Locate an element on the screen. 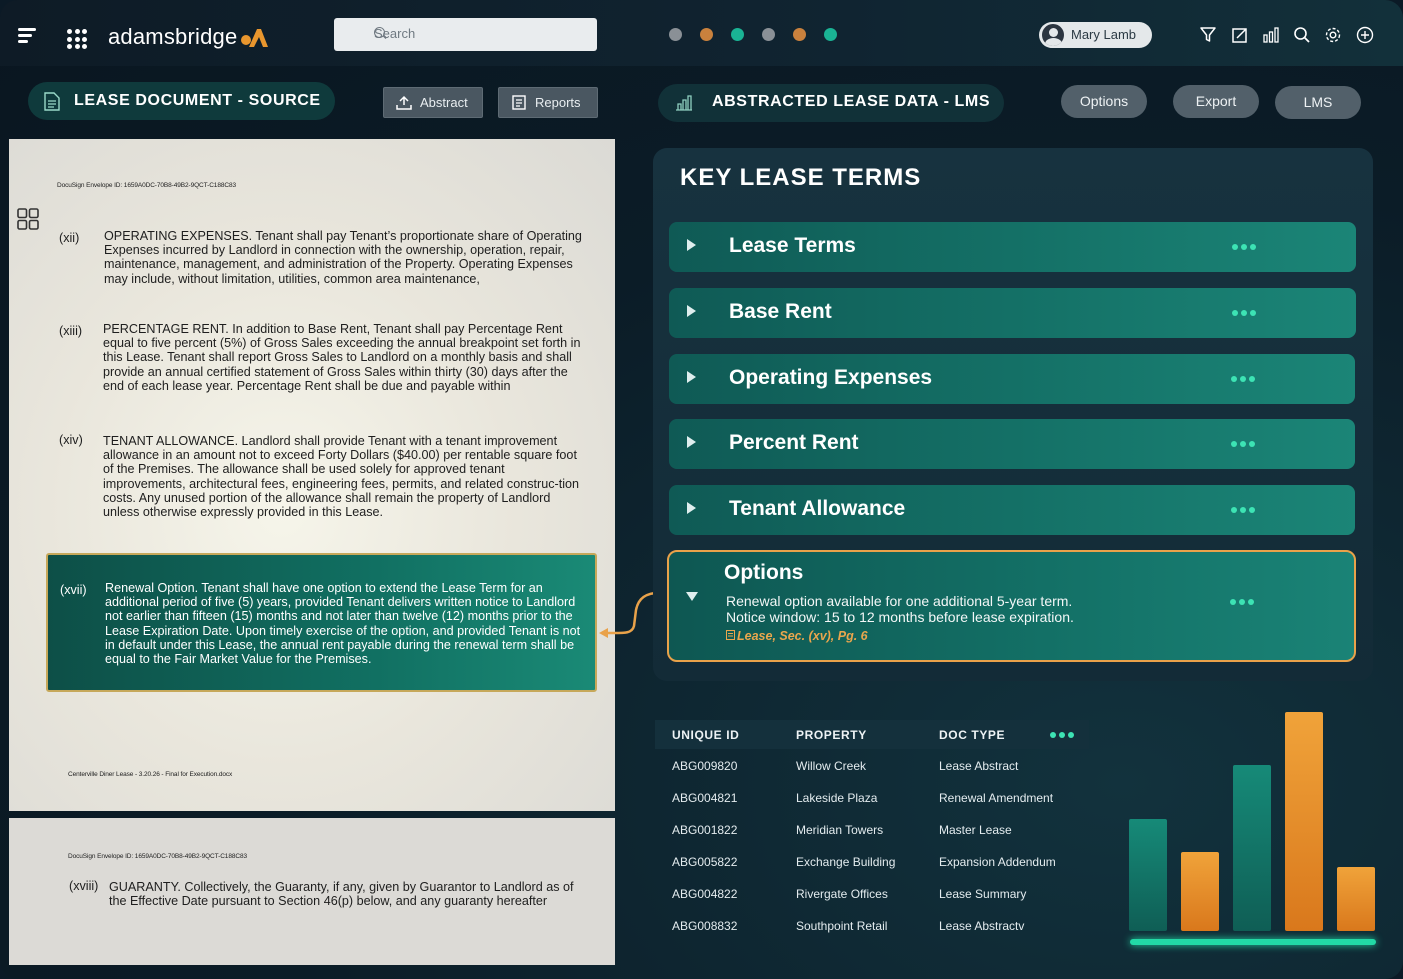 This screenshot has height=979, width=1403. add-circle-icon is located at coordinates (1365, 35).